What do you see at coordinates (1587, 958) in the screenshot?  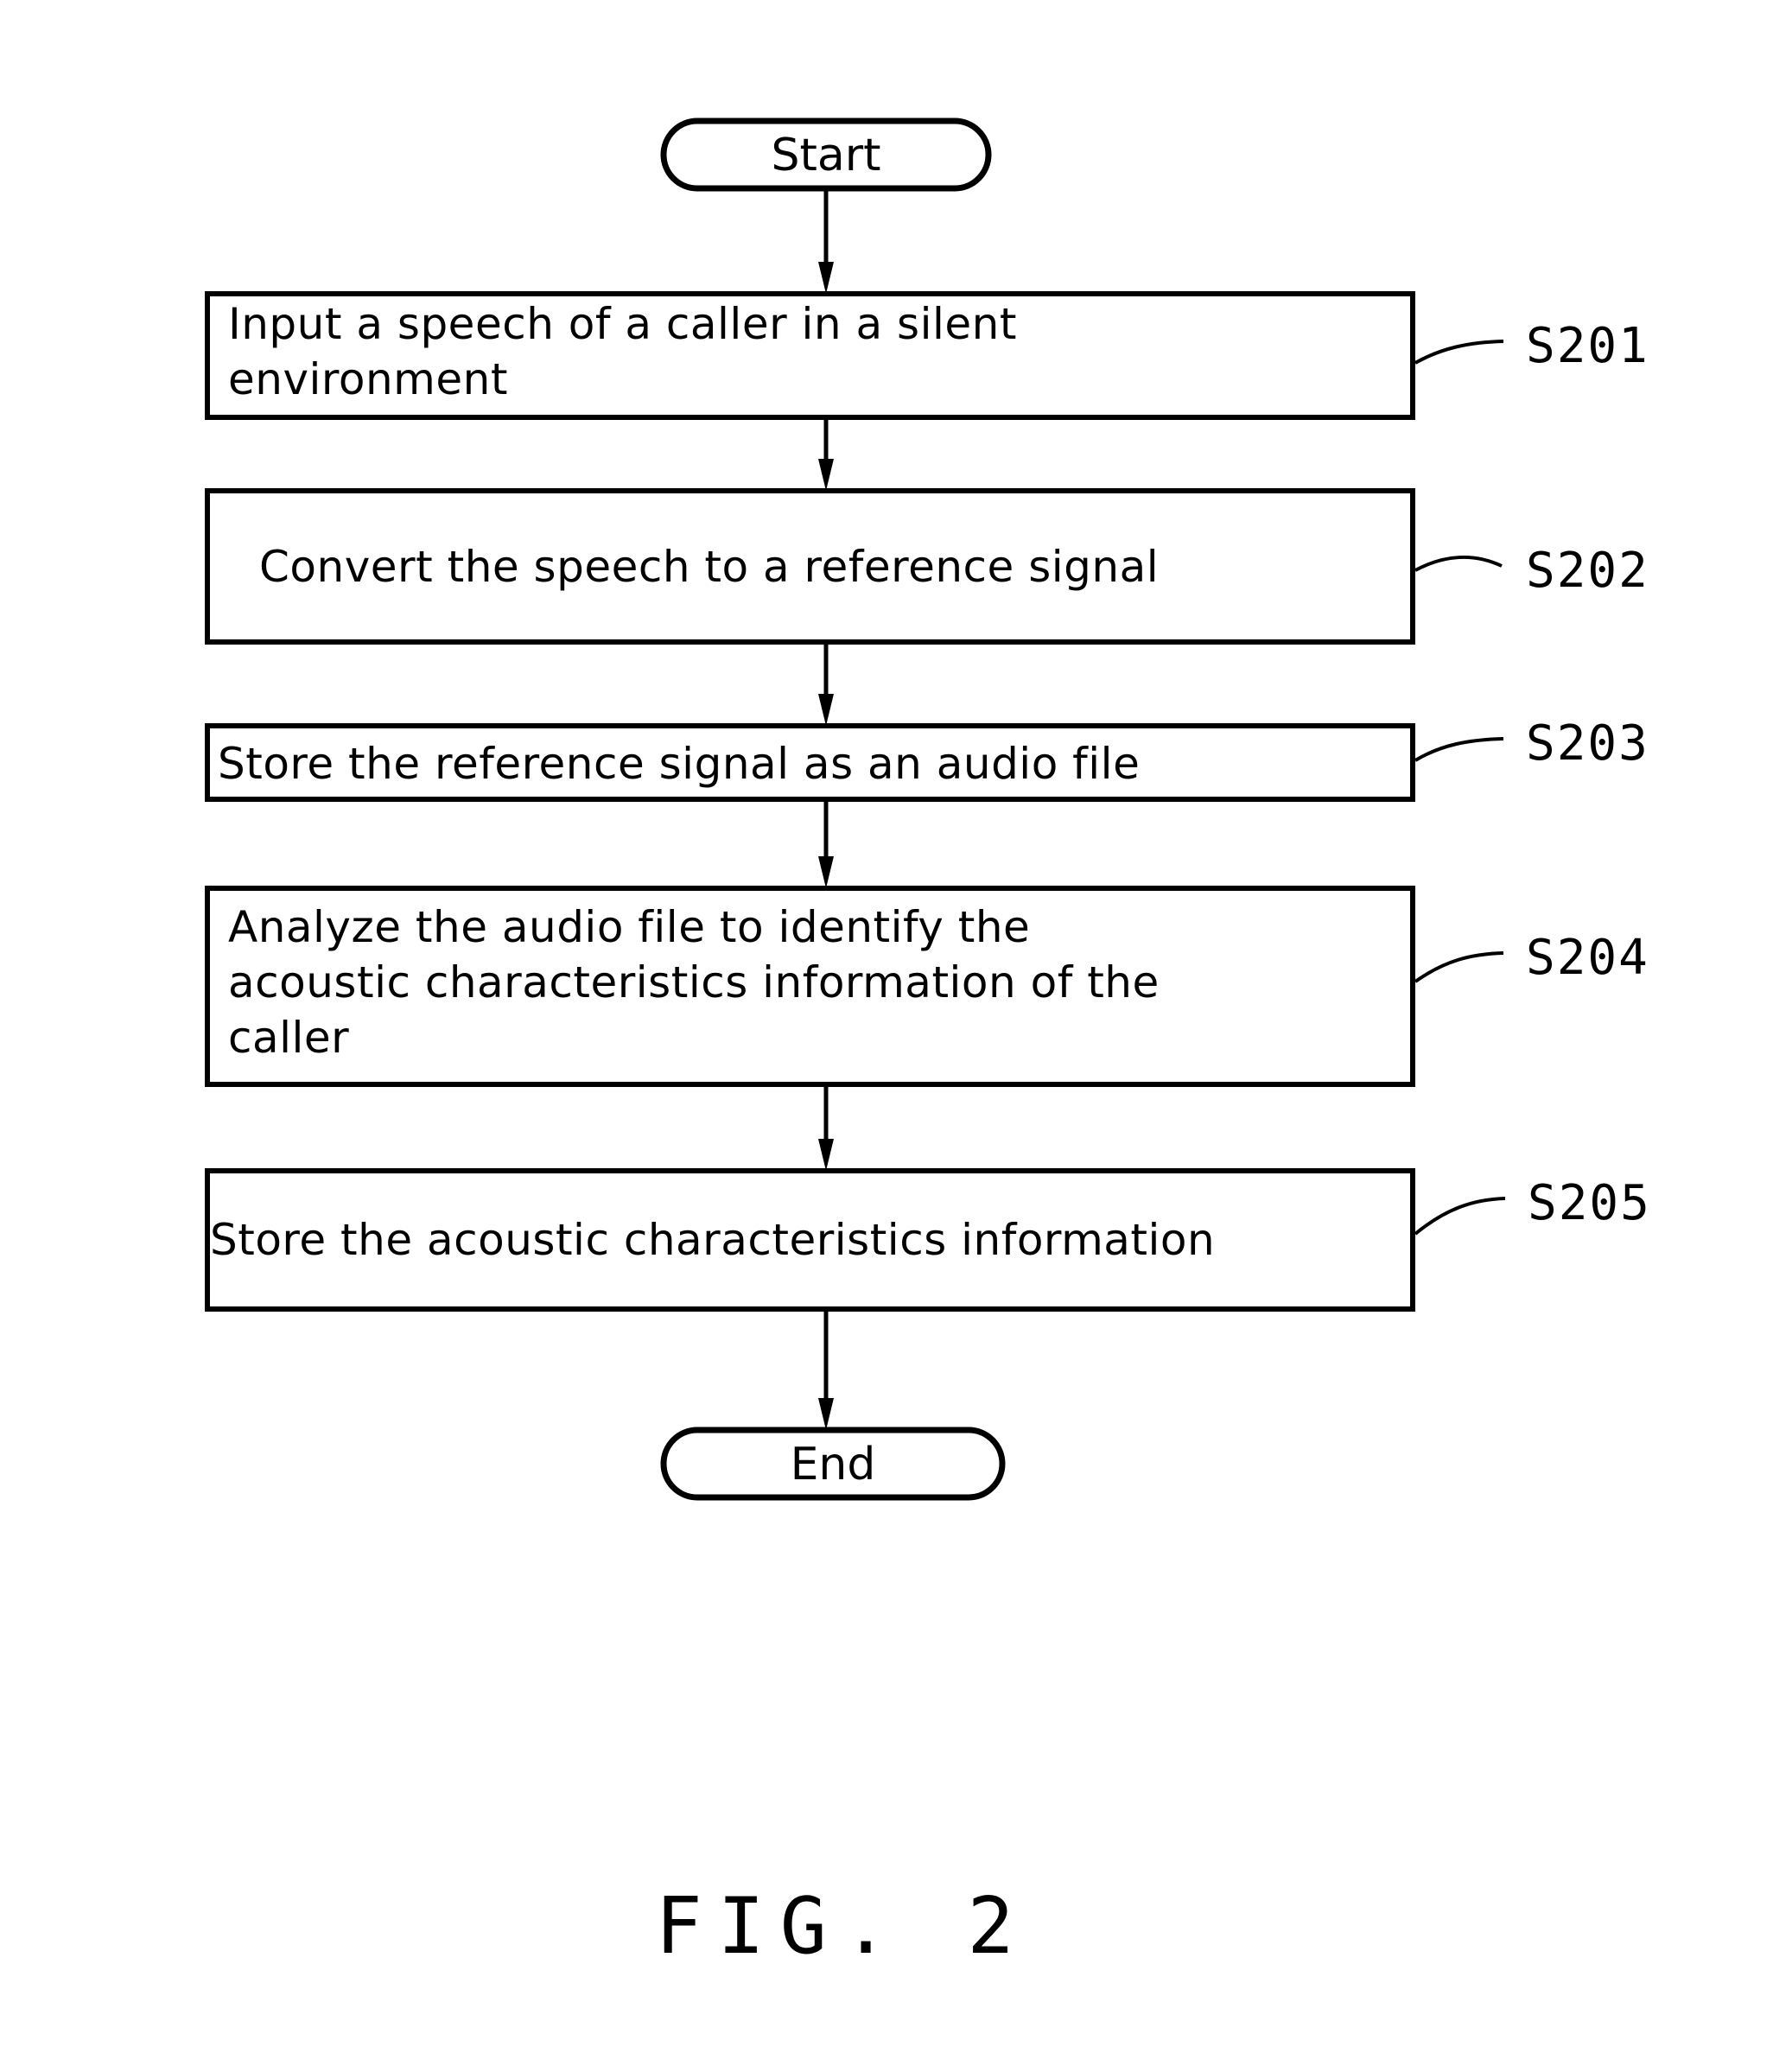 I see `step-label-s204-text: S204` at bounding box center [1587, 958].